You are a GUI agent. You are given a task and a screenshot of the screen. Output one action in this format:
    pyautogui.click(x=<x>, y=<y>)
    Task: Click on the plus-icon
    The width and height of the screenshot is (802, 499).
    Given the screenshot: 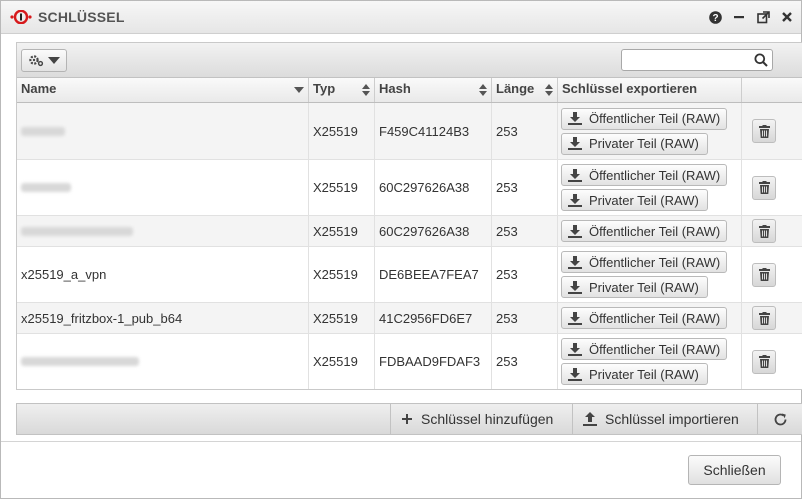 What is the action you would take?
    pyautogui.click(x=407, y=419)
    